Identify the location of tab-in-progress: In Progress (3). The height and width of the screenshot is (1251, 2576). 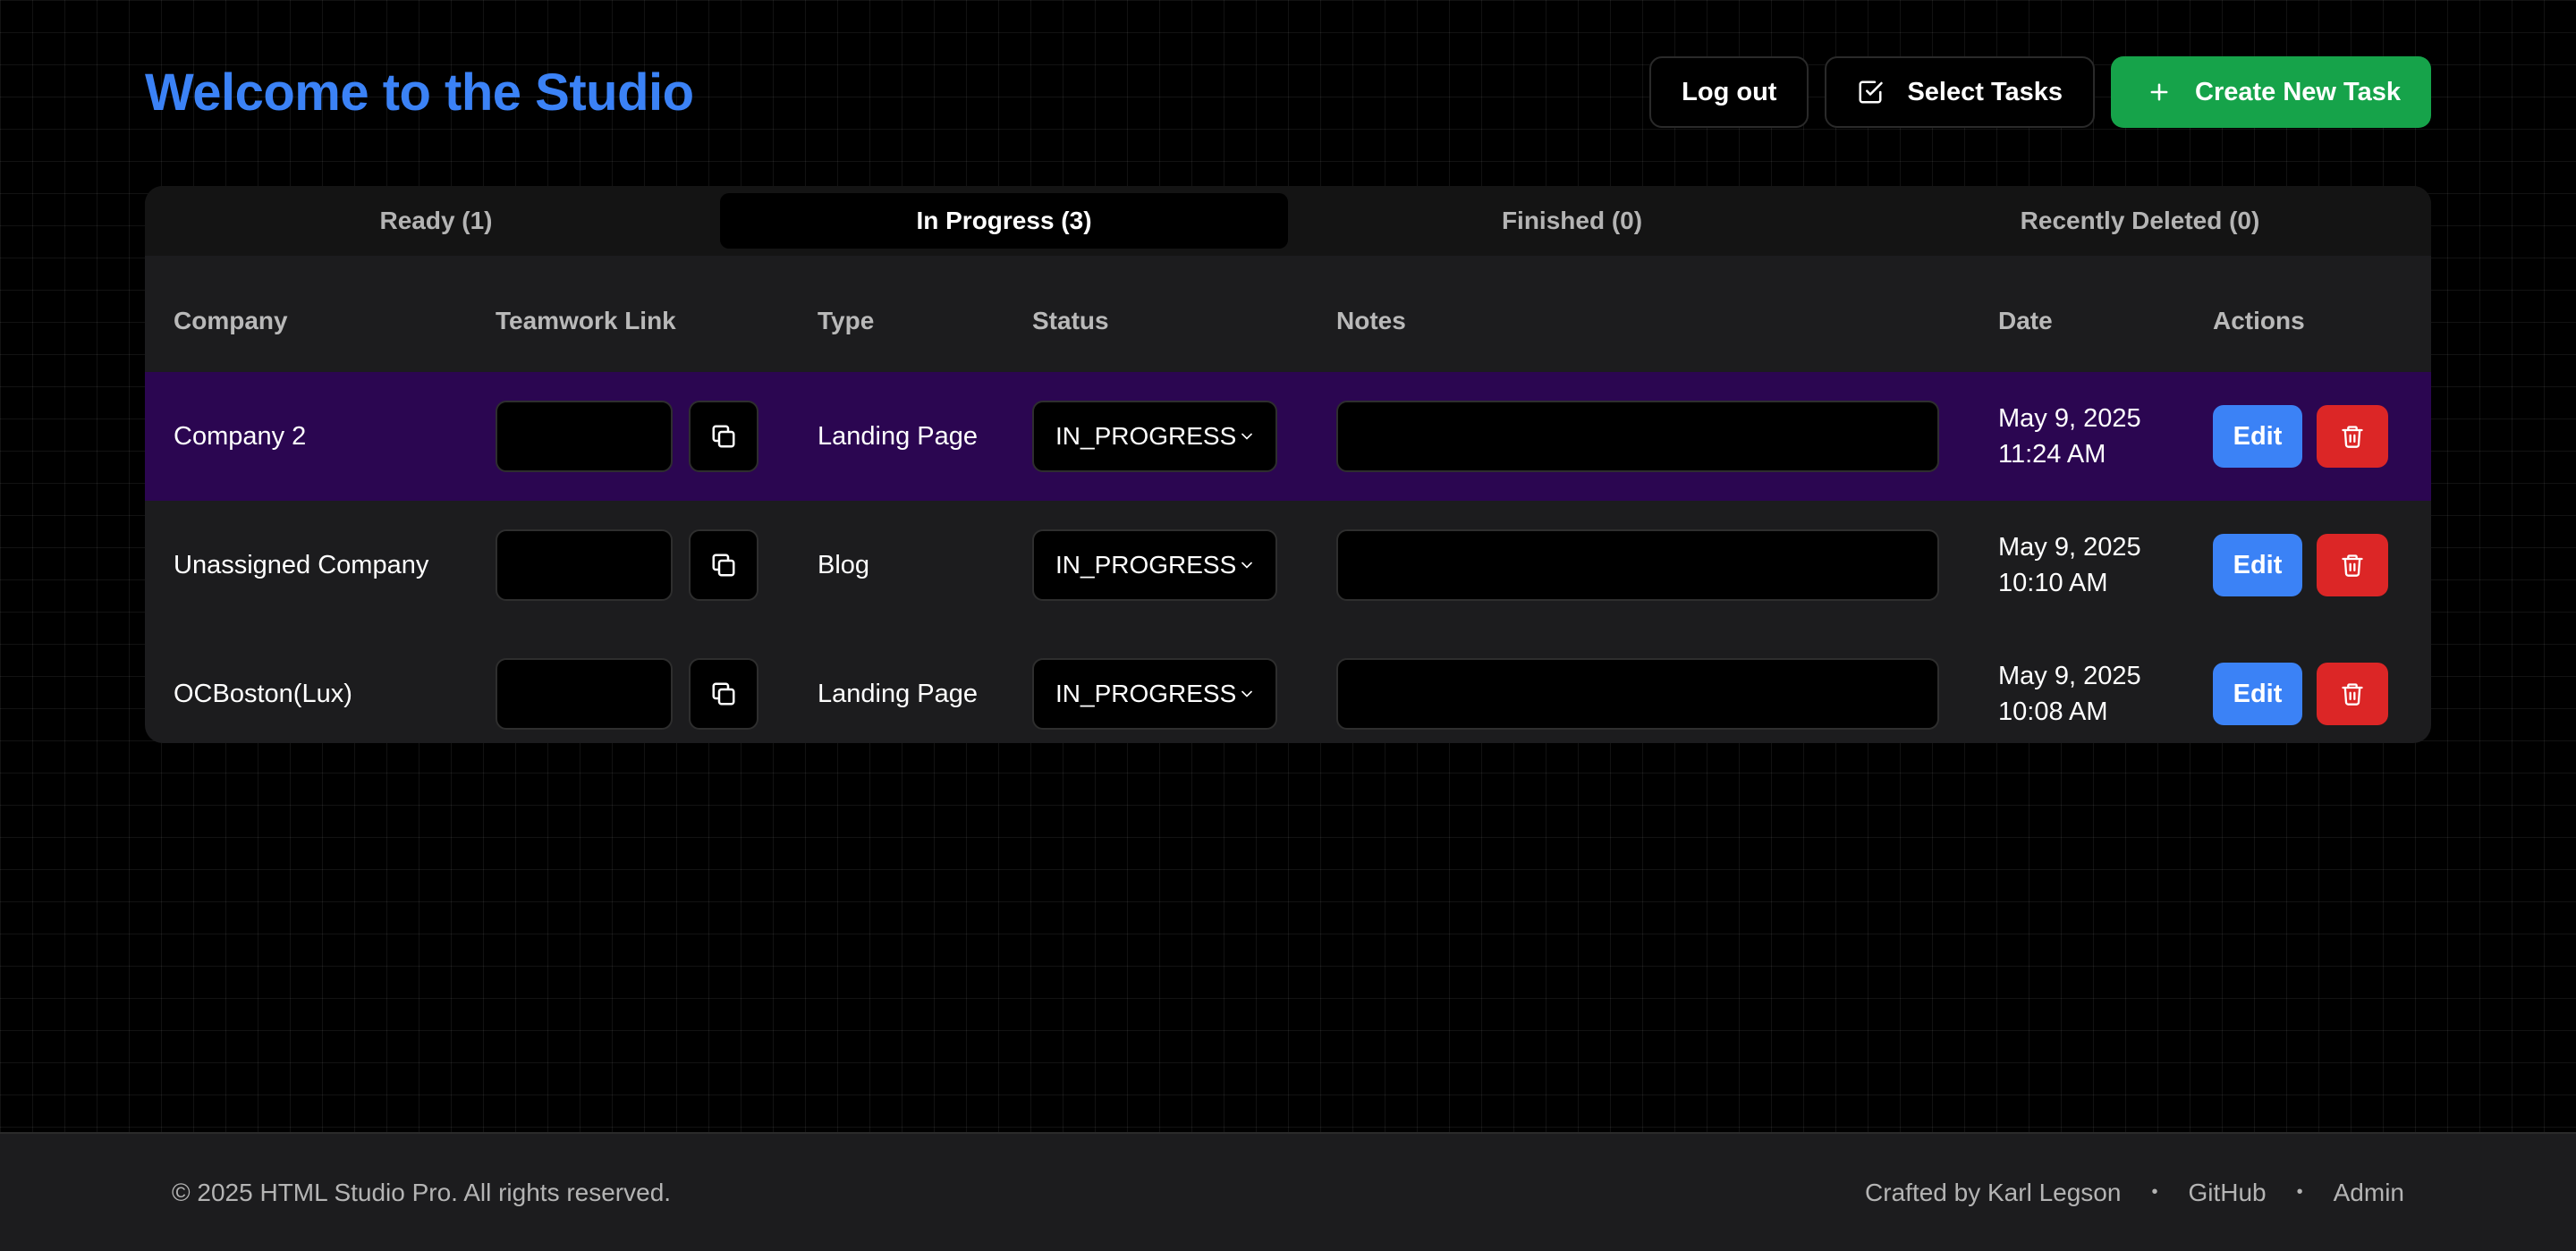
(1004, 221).